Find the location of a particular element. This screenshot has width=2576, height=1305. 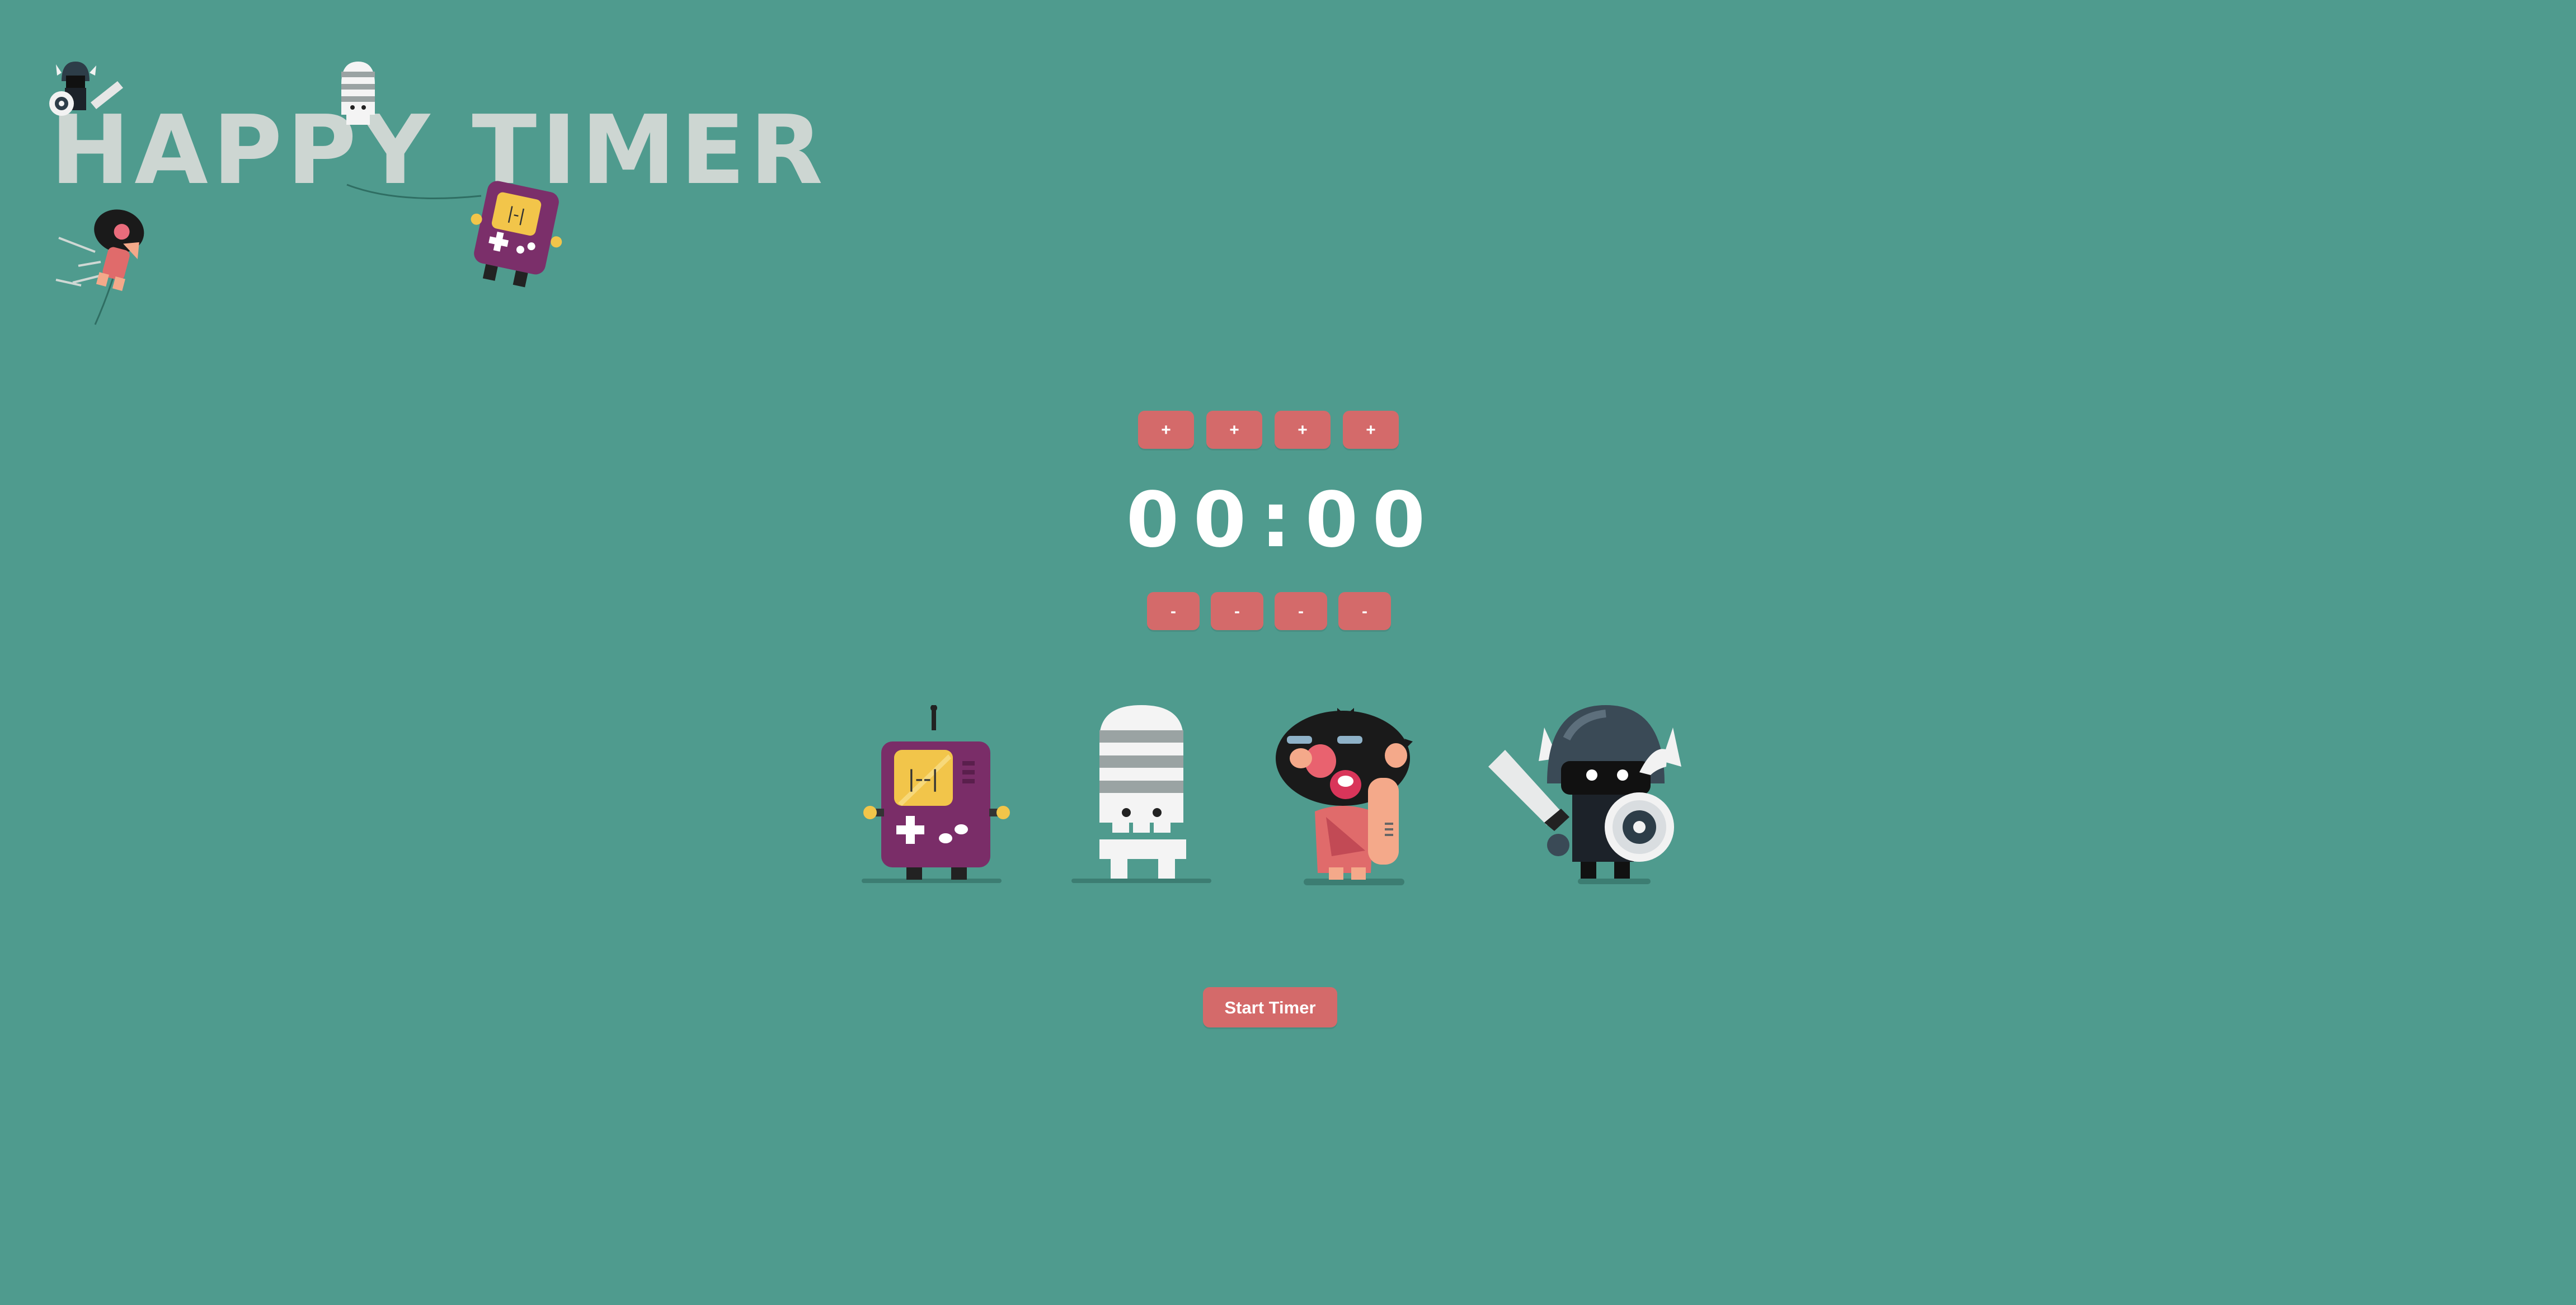

decrement-seconds-tens-button: - is located at coordinates (1301, 611).